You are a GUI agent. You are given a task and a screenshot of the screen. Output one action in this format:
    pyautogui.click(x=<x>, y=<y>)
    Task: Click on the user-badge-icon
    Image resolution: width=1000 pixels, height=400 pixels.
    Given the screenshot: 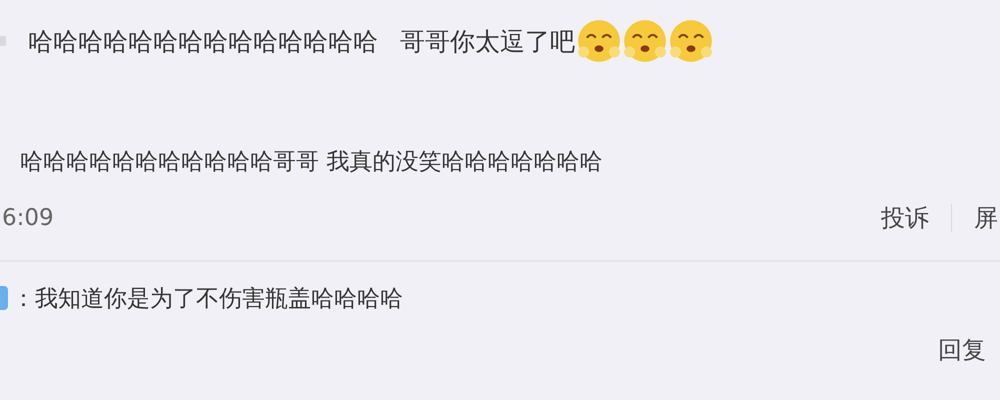 What is the action you would take?
    pyautogui.click(x=4, y=298)
    